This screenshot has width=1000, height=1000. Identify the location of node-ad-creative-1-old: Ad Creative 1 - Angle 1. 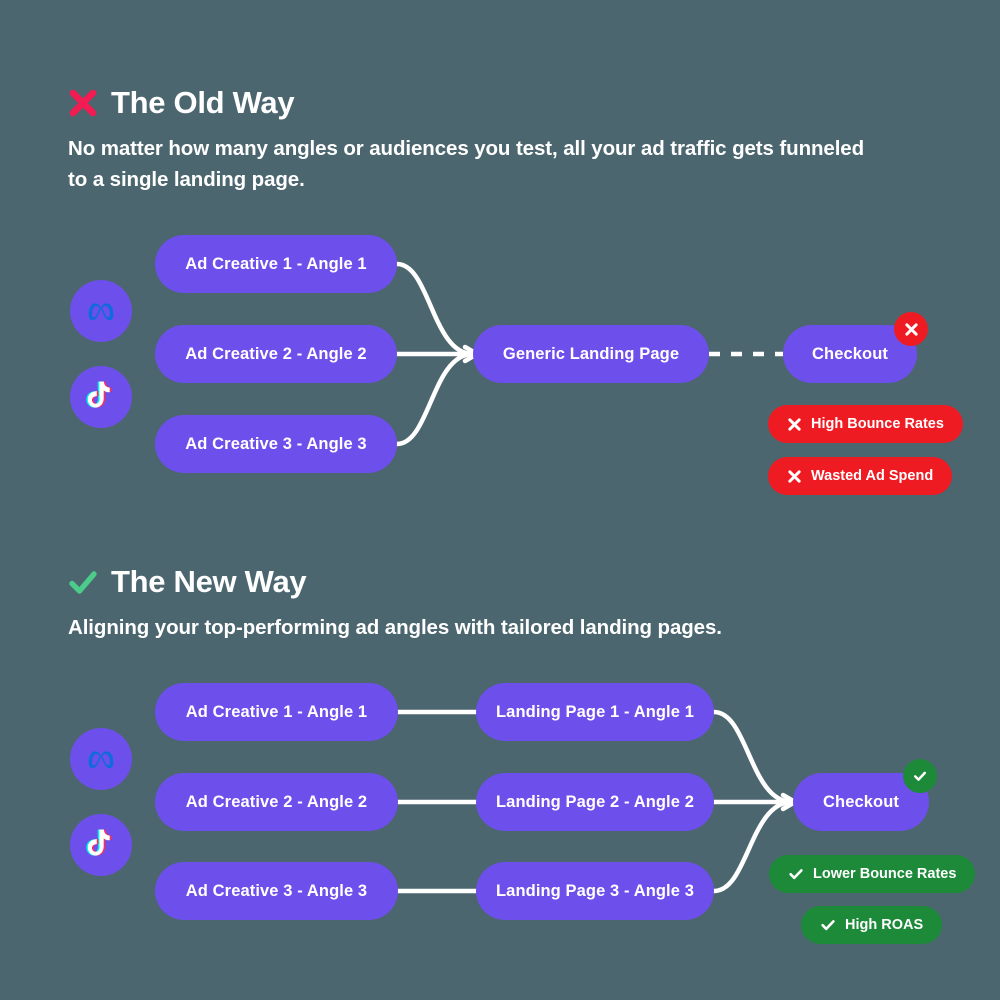
(276, 264).